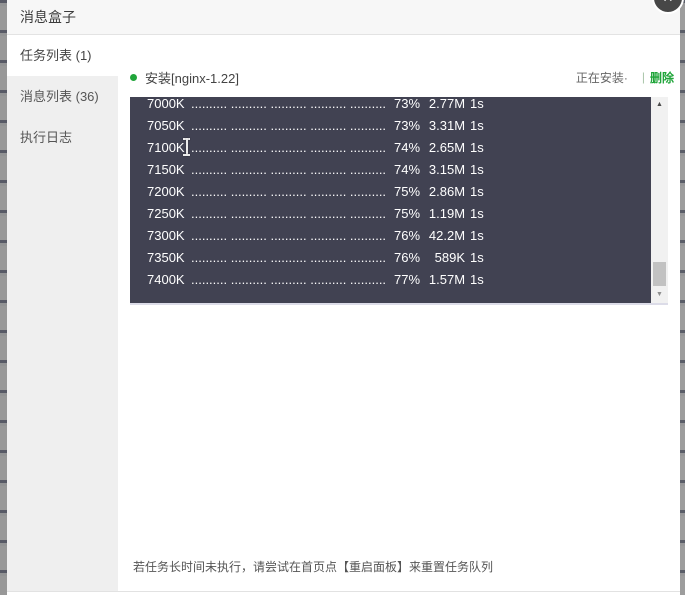 This screenshot has width=685, height=595. I want to click on modal-title: 消息盒子, so click(48, 17).